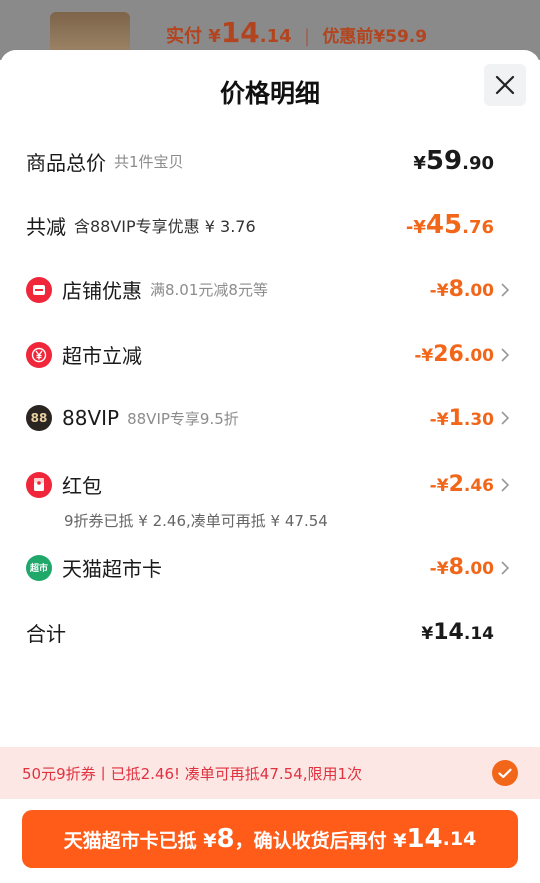 The image size is (540, 883). What do you see at coordinates (461, 418) in the screenshot?
I see `88vip-amount: -¥ 1.30` at bounding box center [461, 418].